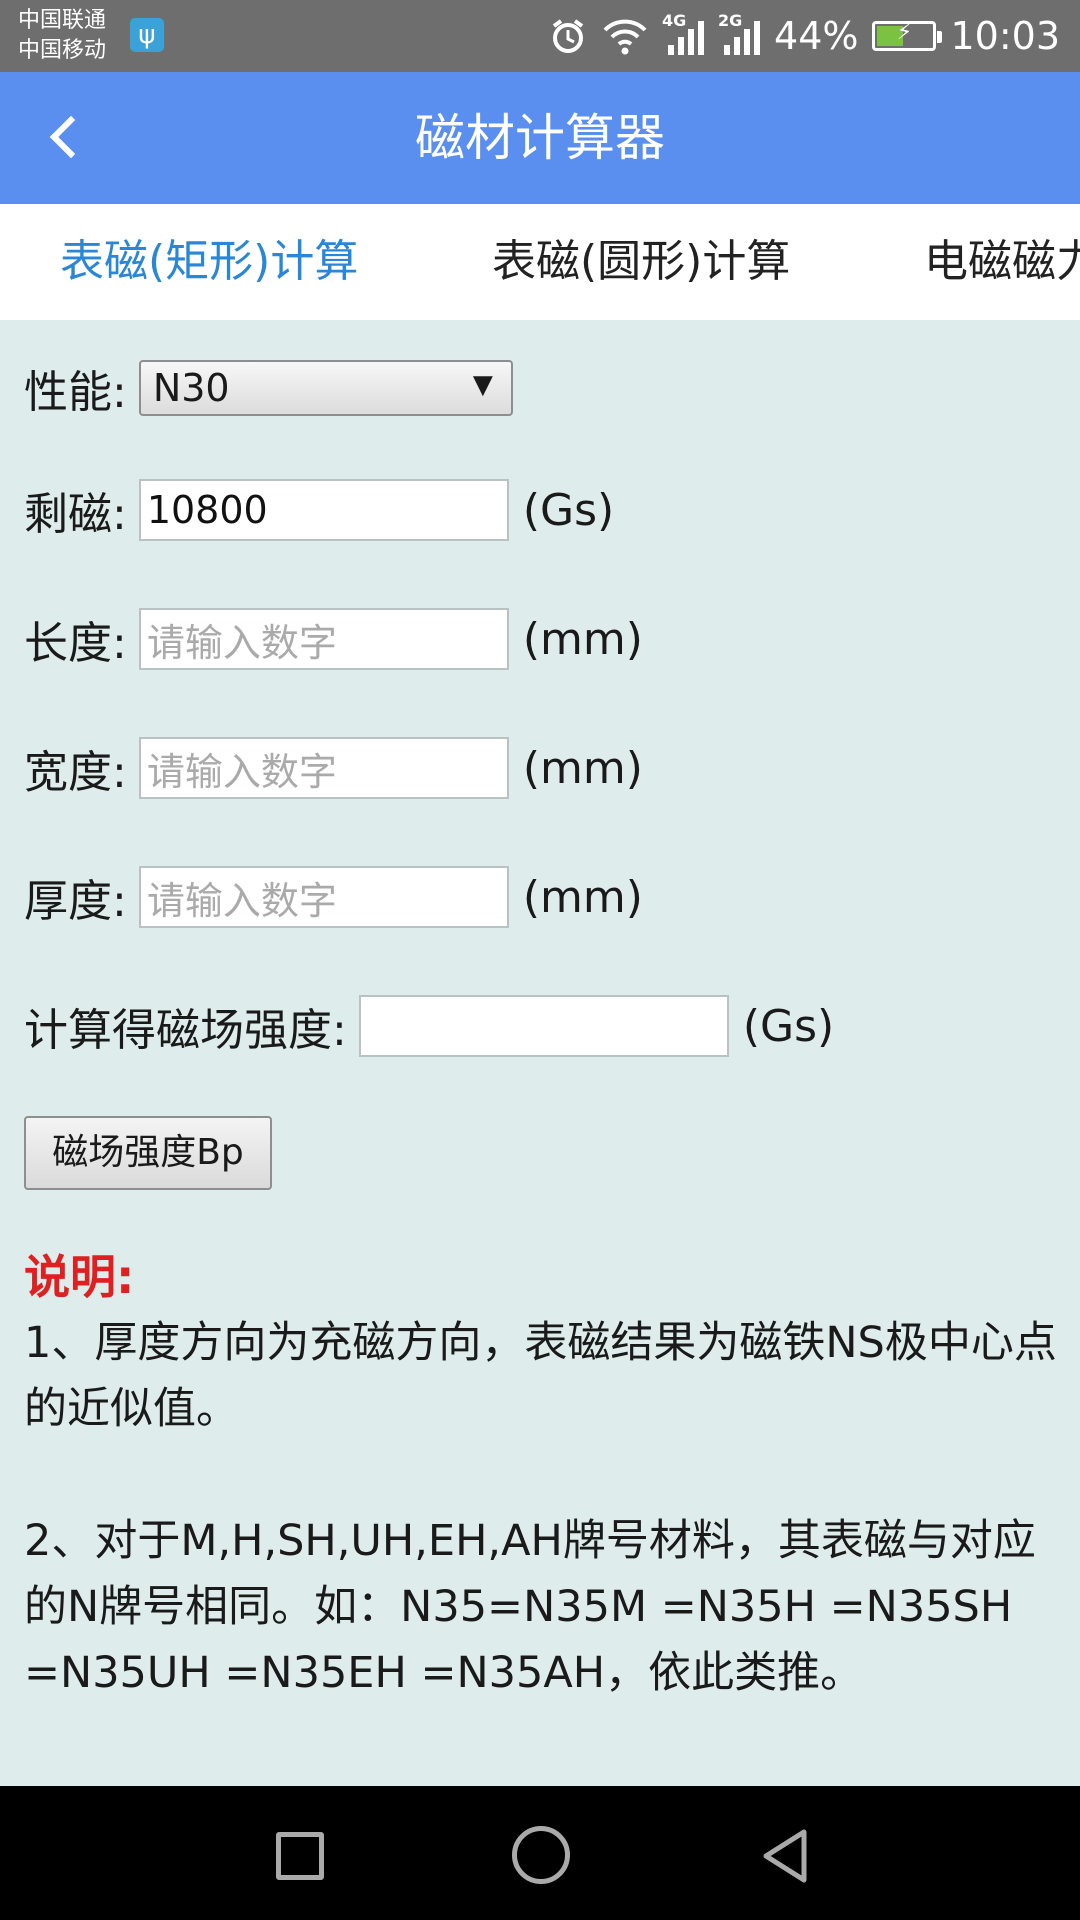 The image size is (1080, 1920). Describe the element at coordinates (582, 639) in the screenshot. I see `length-unit: (mm)` at that location.